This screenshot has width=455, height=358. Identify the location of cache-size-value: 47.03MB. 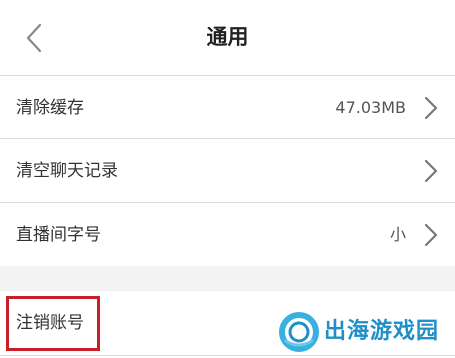
(370, 107).